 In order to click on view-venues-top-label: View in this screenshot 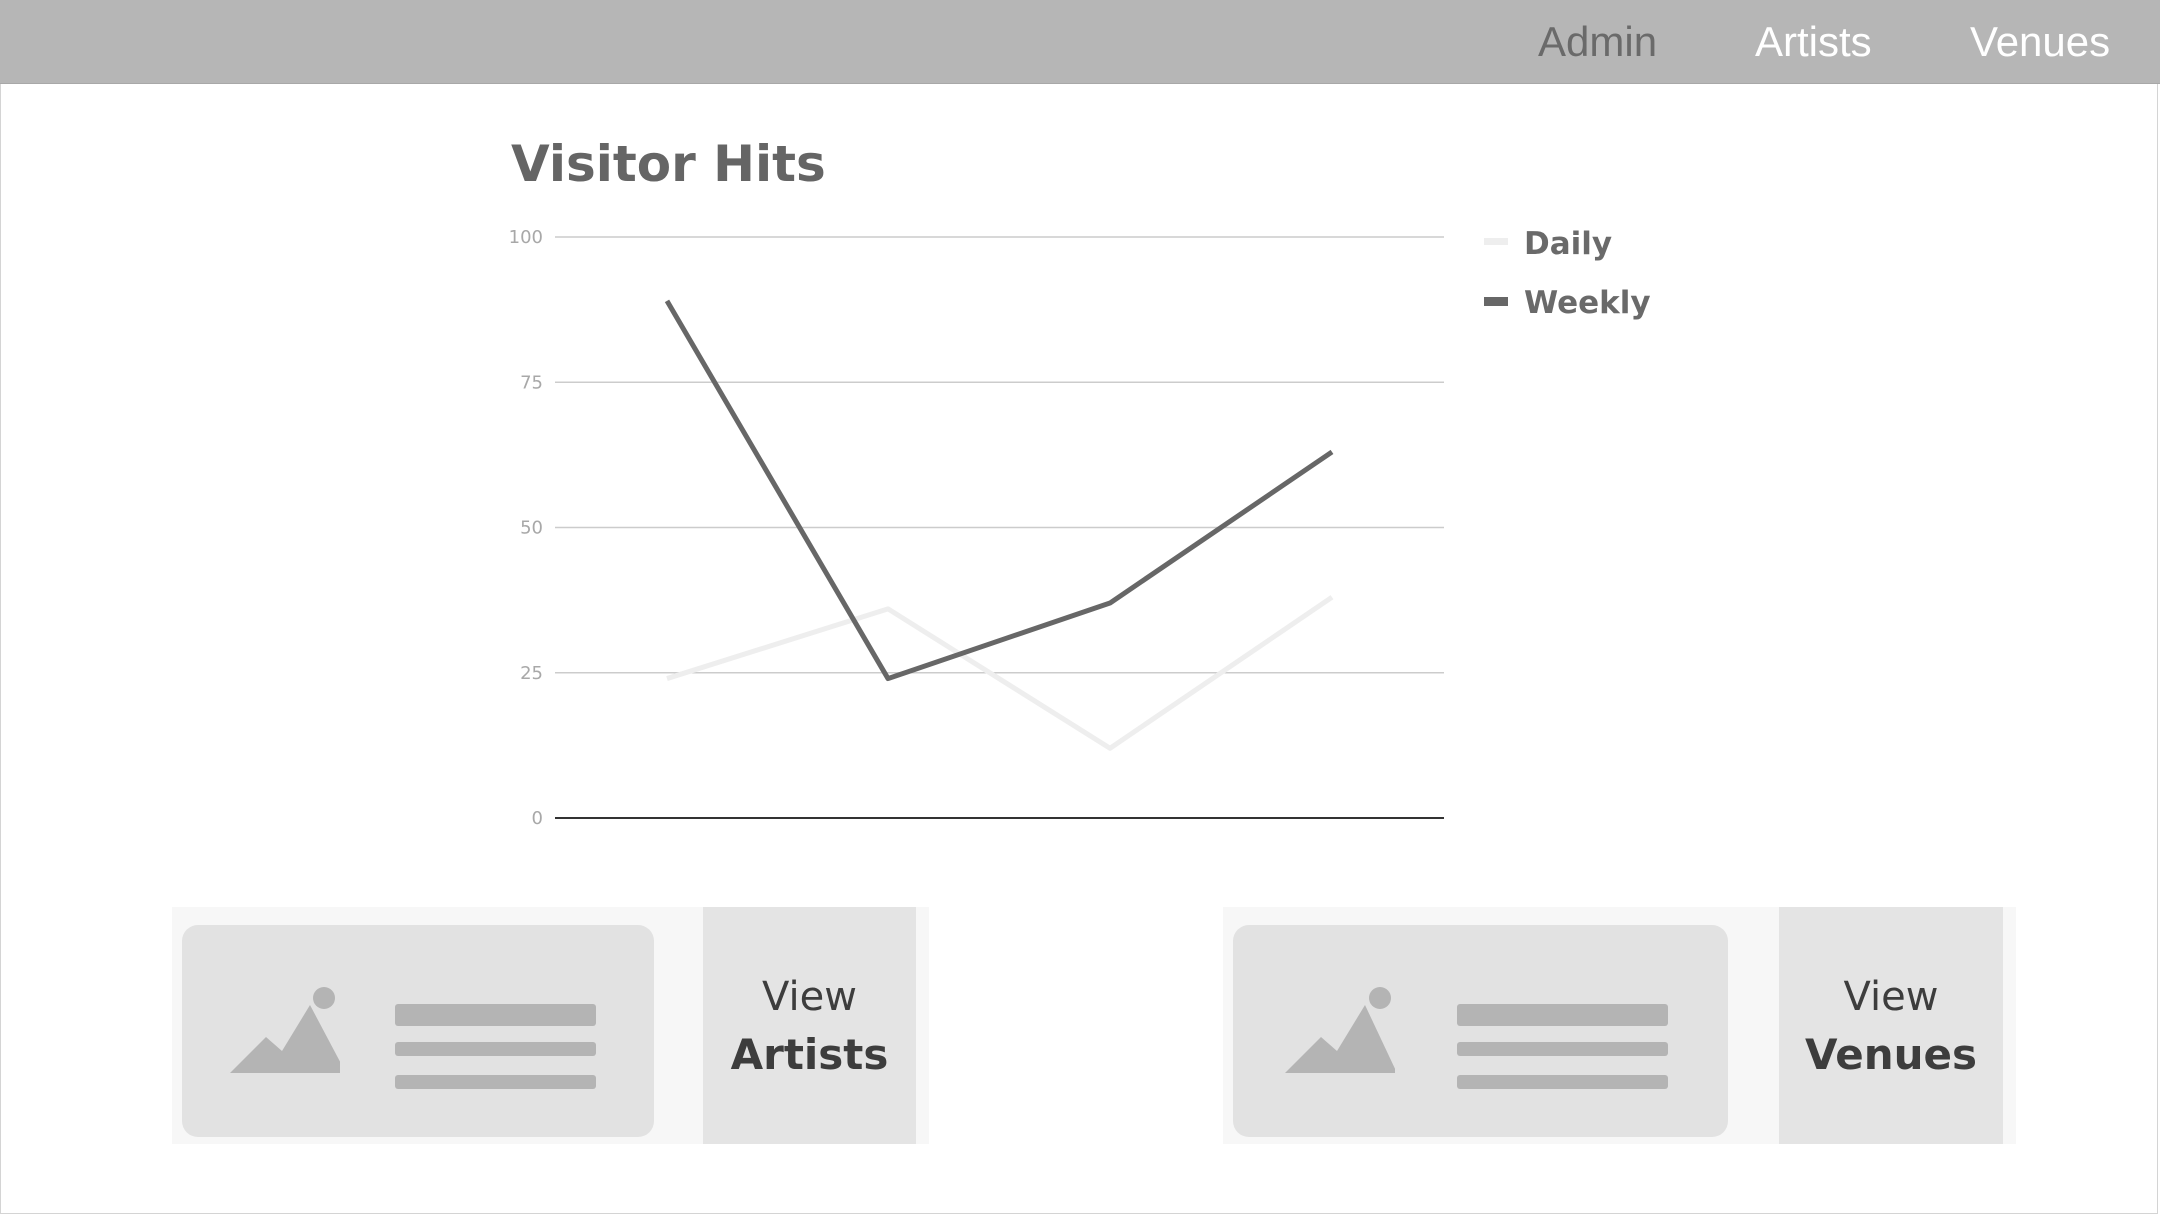, I will do `click(1891, 996)`.